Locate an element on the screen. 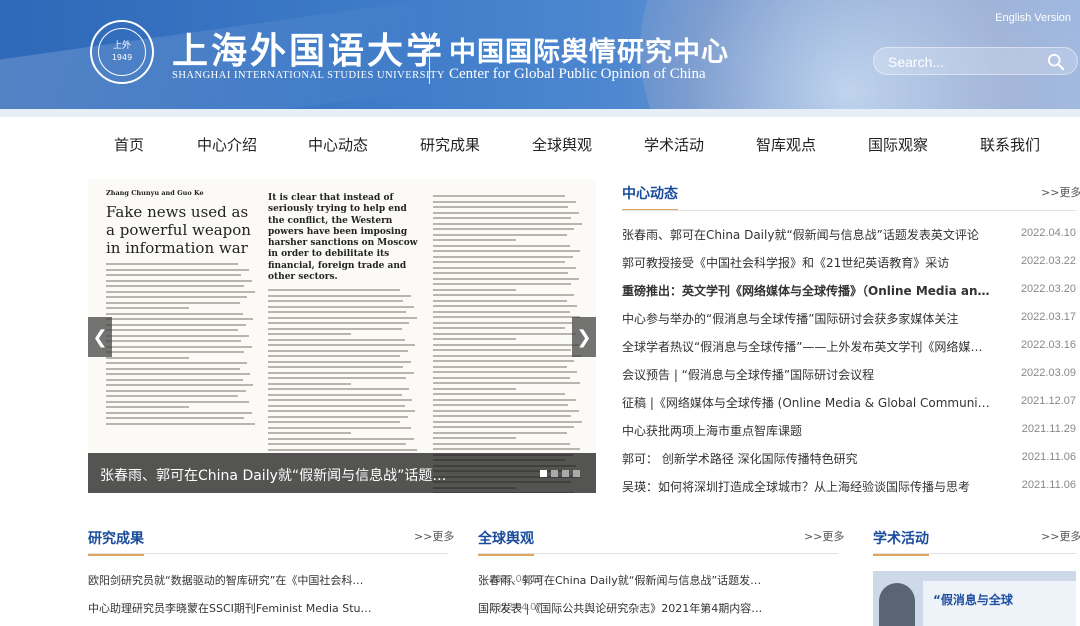 The height and width of the screenshot is (626, 1080). list-item-title: 欧阳剑研究员就“数据驱动的智库研究”在《中国社会科学报》发文 is located at coordinates (231, 580).